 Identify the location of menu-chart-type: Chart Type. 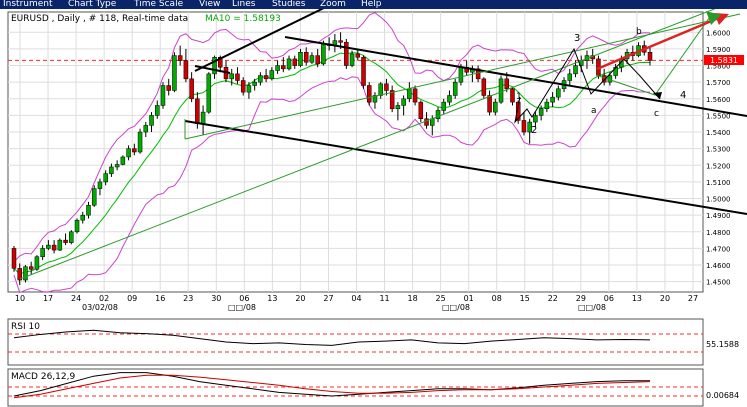
(92, 4).